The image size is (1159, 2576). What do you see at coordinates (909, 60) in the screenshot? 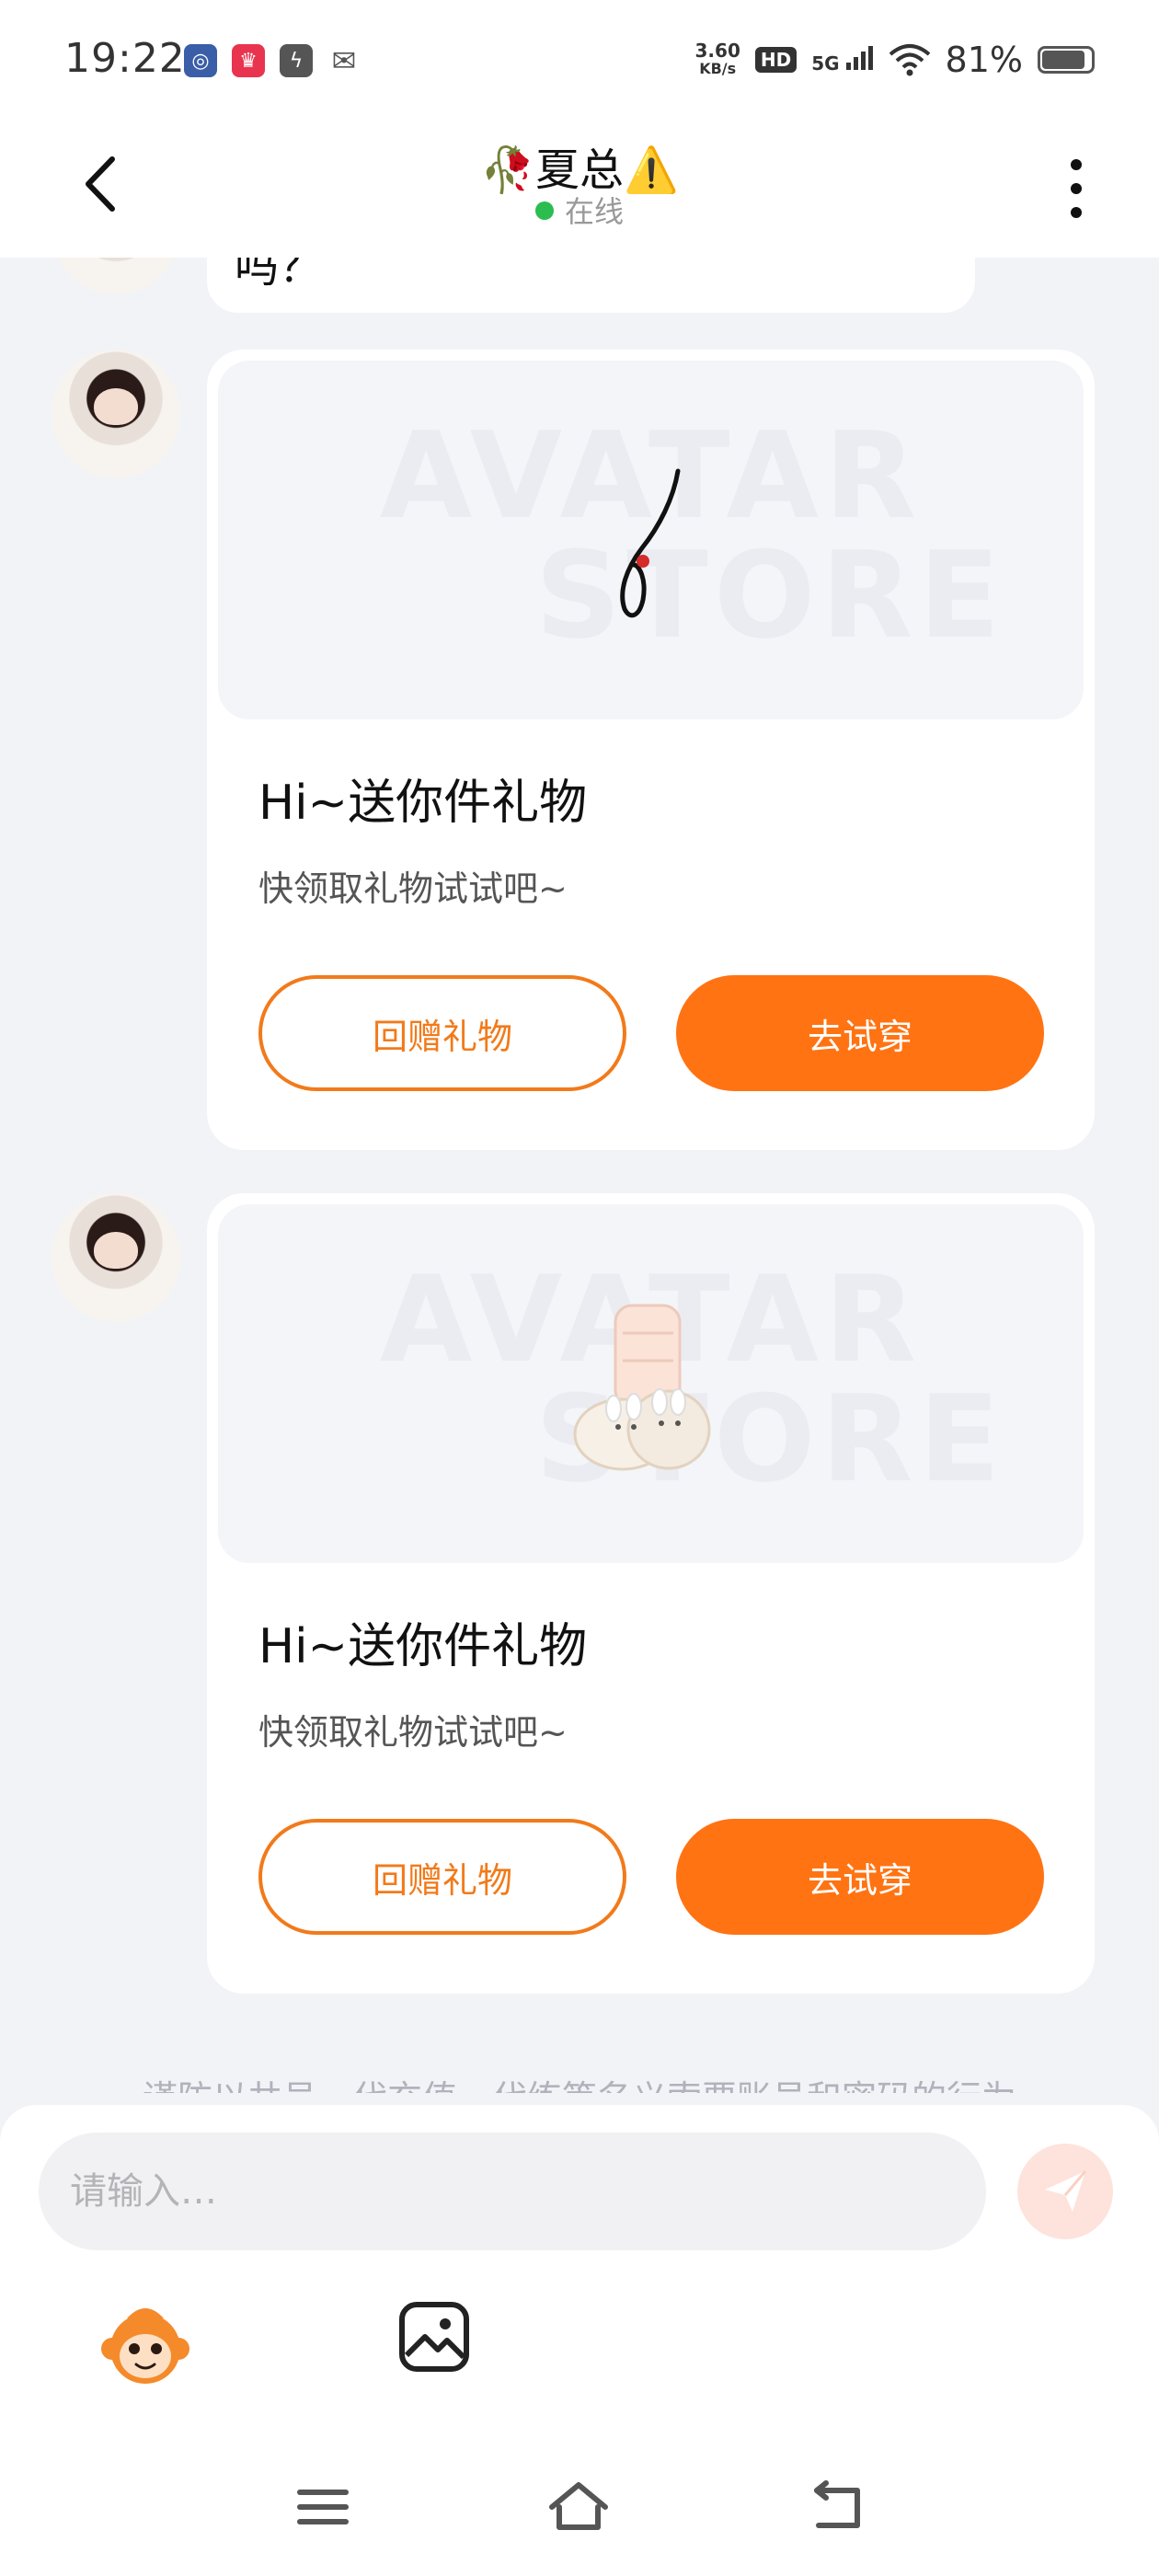
I see `wifi-icon` at bounding box center [909, 60].